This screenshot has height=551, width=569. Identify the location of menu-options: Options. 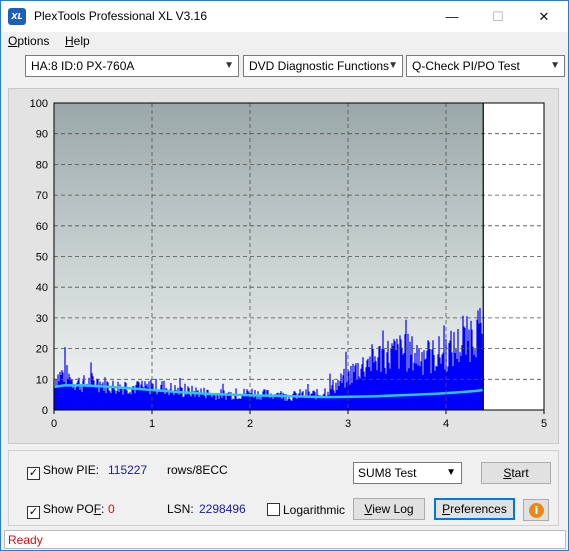
(28, 41).